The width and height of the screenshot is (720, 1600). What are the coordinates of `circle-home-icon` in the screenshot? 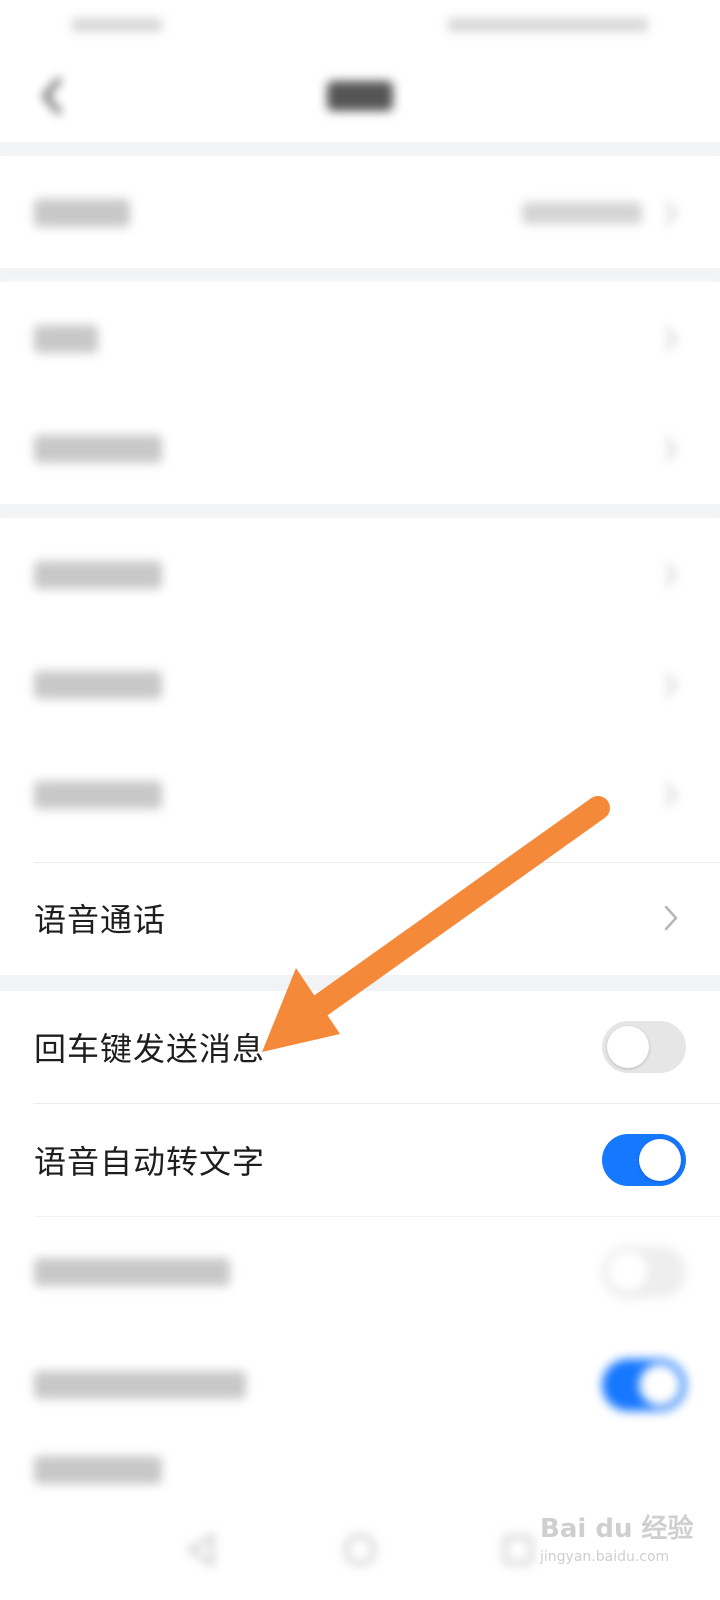 It's located at (360, 1550).